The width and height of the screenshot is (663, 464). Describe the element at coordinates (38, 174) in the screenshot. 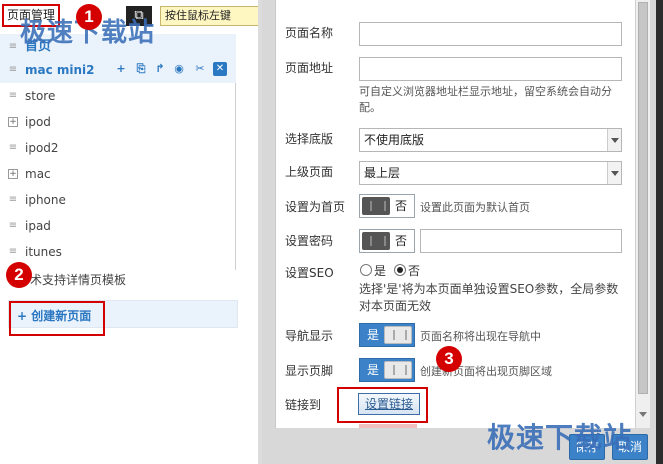

I see `tree-item-label: mac` at that location.